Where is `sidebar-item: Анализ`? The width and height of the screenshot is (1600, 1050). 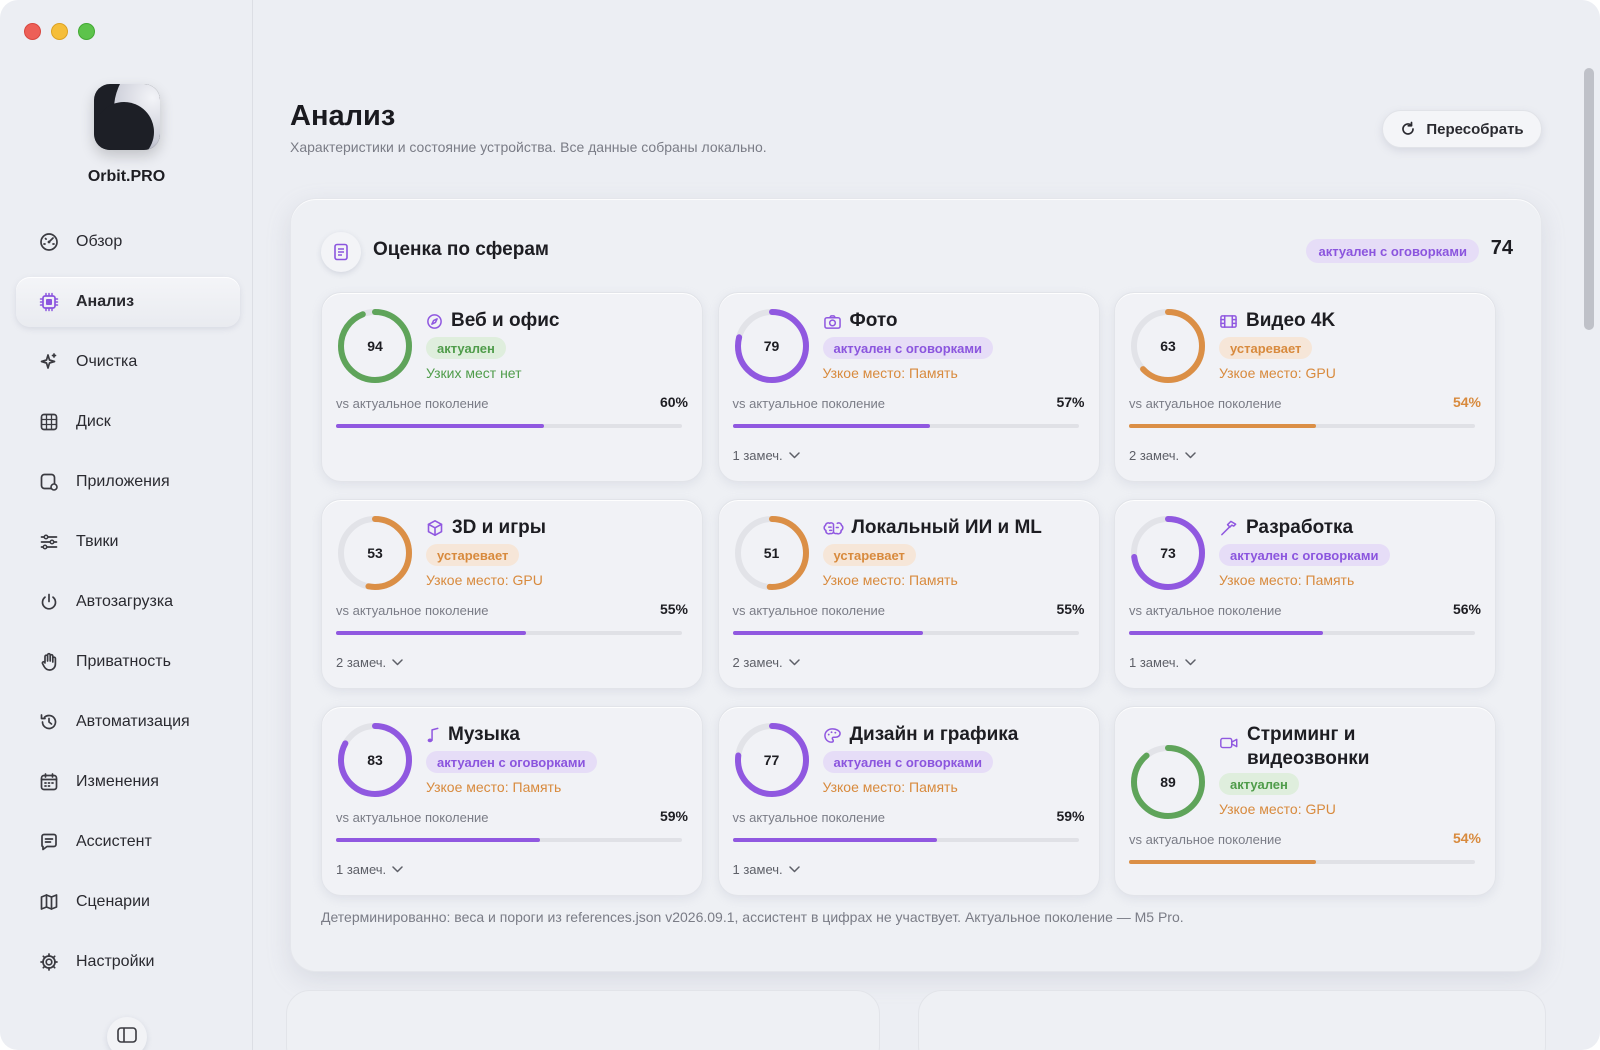 sidebar-item: Анализ is located at coordinates (128, 302).